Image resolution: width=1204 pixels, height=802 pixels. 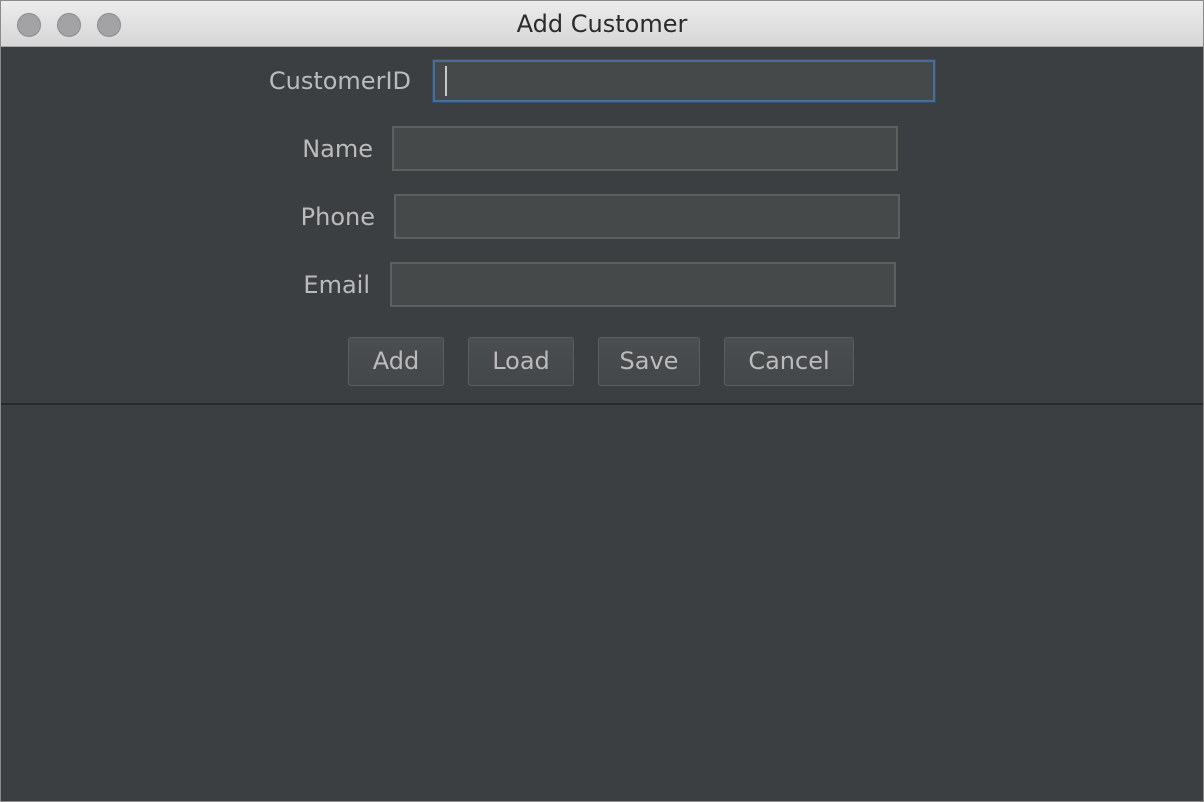 I want to click on cancel-button: Cancel, so click(x=789, y=361).